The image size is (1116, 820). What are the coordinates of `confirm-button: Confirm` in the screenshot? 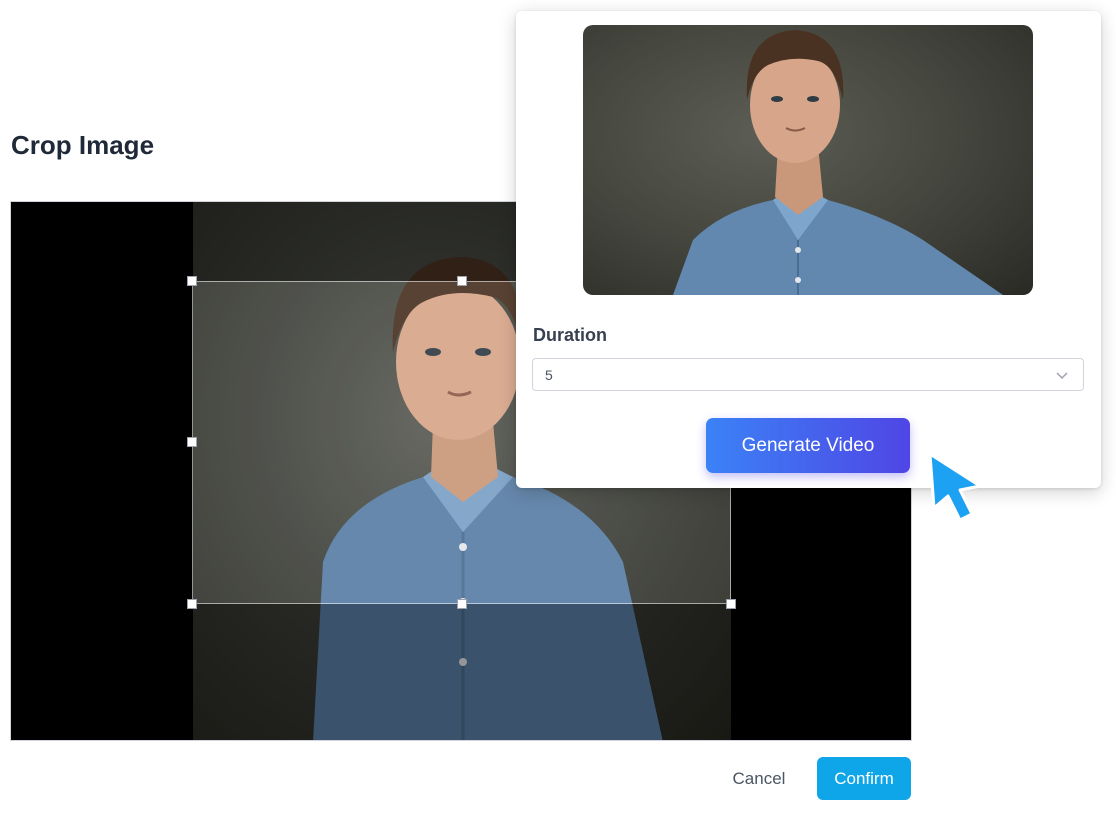 It's located at (864, 778).